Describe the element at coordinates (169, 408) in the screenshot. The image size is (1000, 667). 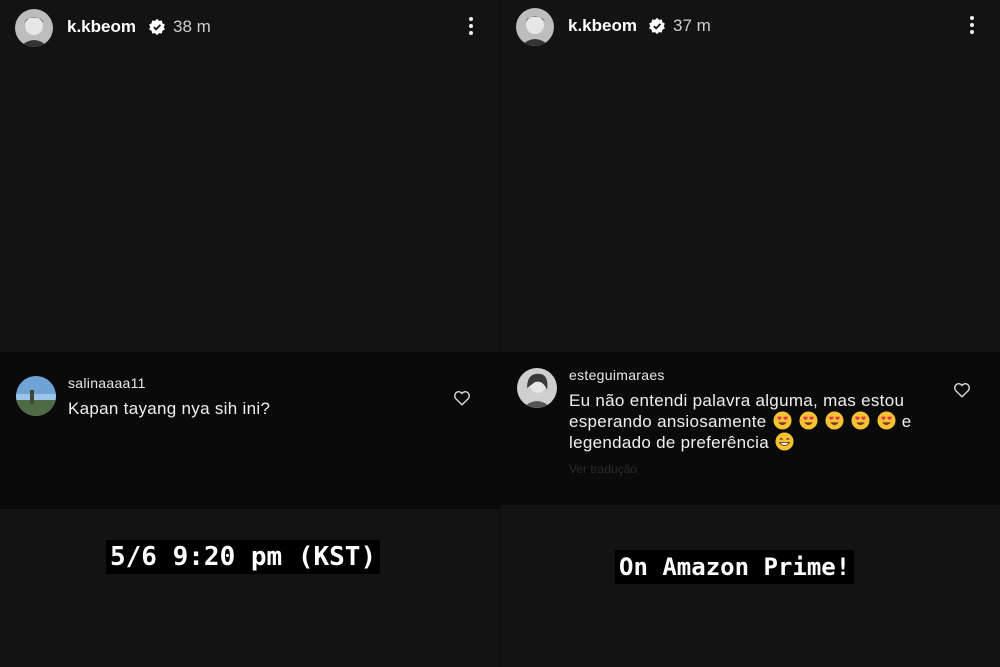
I see `comment-text: Kapan tayang nya sih ini?` at that location.